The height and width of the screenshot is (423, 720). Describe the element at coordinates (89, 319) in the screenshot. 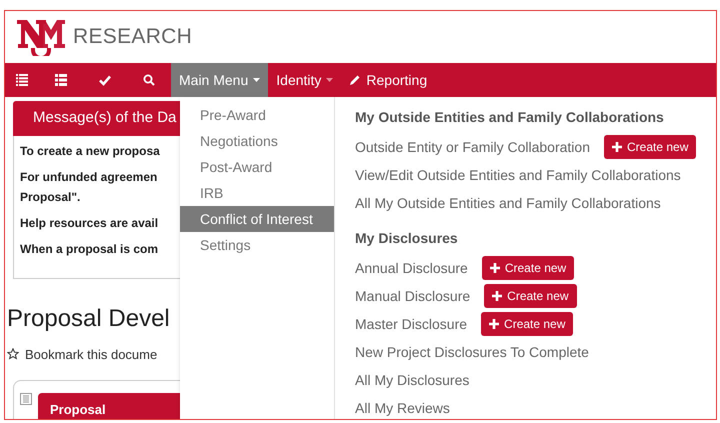

I see `page-title: Proposal Devel` at that location.